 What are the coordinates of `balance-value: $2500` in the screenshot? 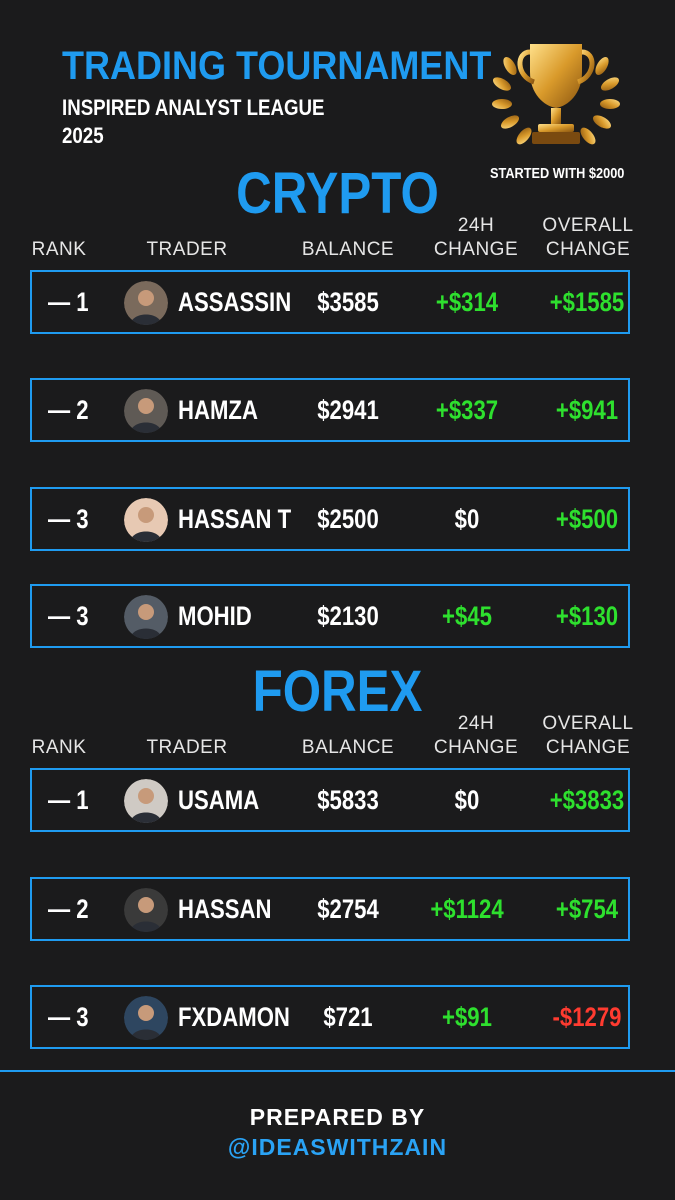 It's located at (348, 519).